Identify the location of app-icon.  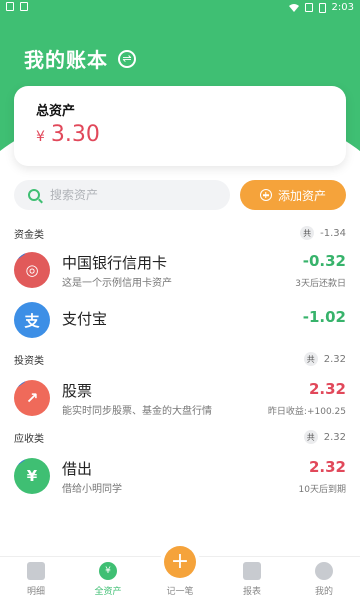
(24, 6).